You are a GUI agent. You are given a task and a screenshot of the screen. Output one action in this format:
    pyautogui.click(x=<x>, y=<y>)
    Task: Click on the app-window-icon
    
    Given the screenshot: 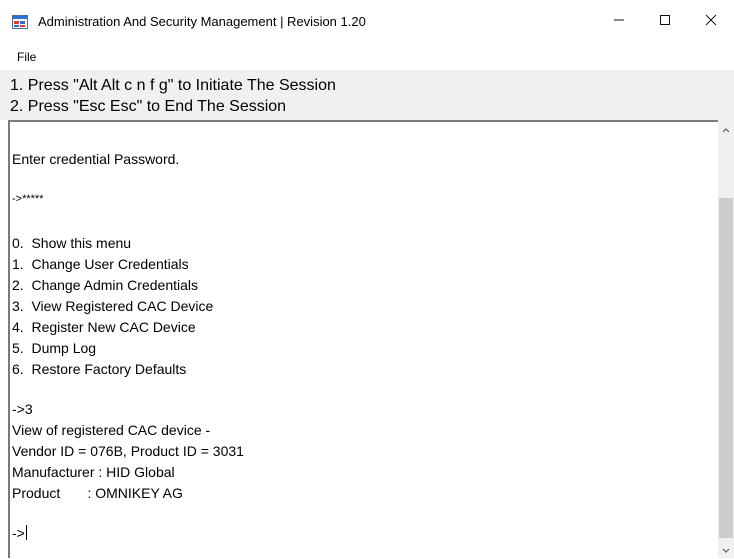 What is the action you would take?
    pyautogui.click(x=20, y=22)
    